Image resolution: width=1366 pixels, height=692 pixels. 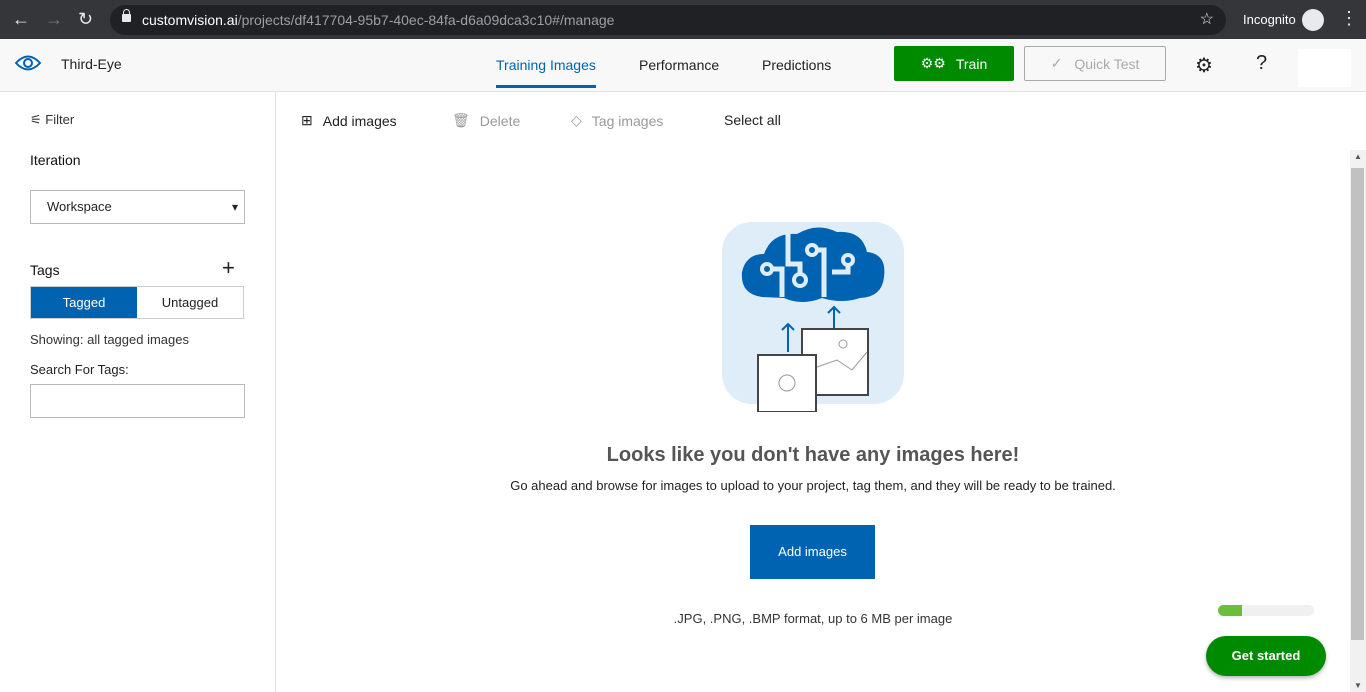 I want to click on tab-predictions: Predictions, so click(x=796, y=65).